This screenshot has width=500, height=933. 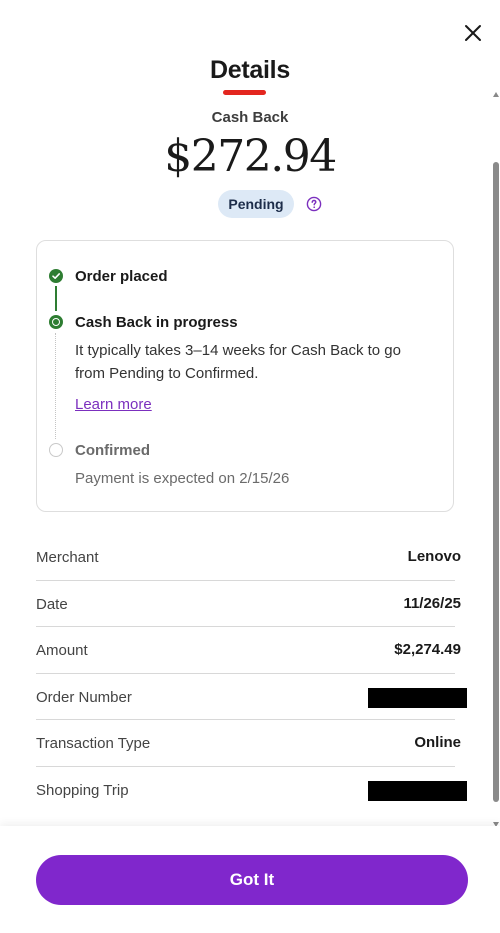 I want to click on detail-label: Shopping Trip, so click(x=82, y=790).